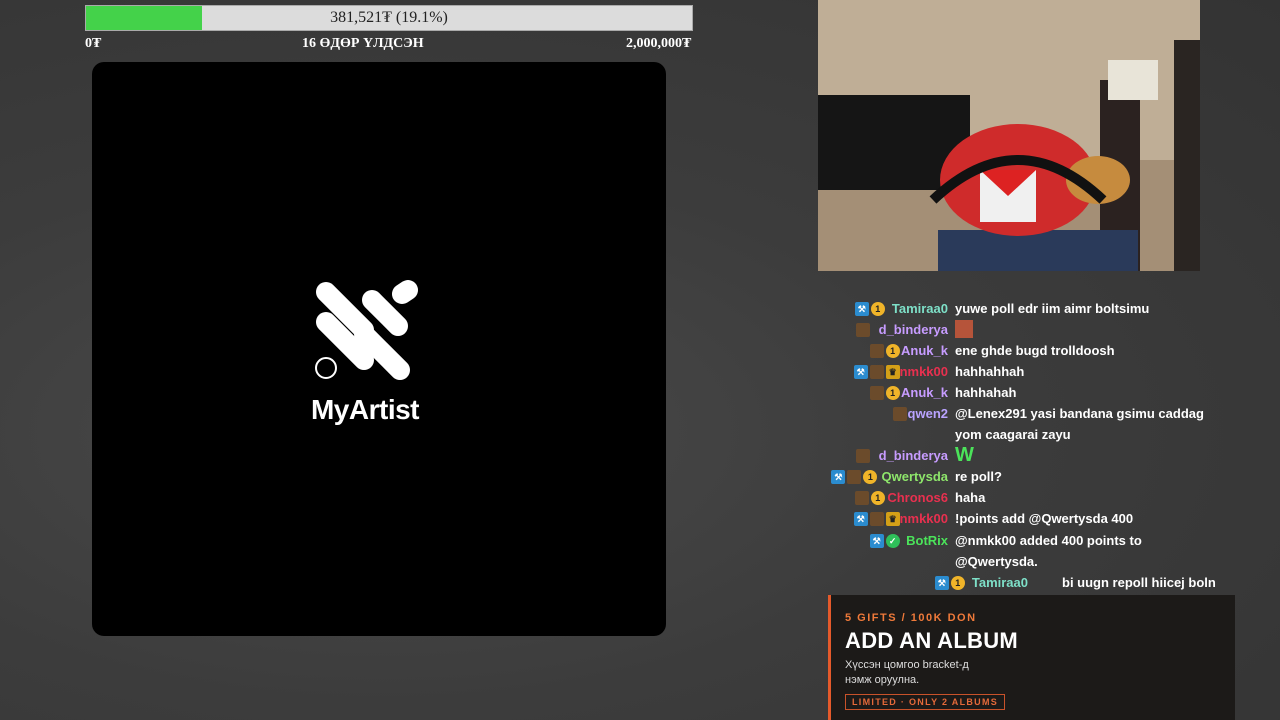  What do you see at coordinates (915, 476) in the screenshot?
I see `chat-username: Qwertysda` at bounding box center [915, 476].